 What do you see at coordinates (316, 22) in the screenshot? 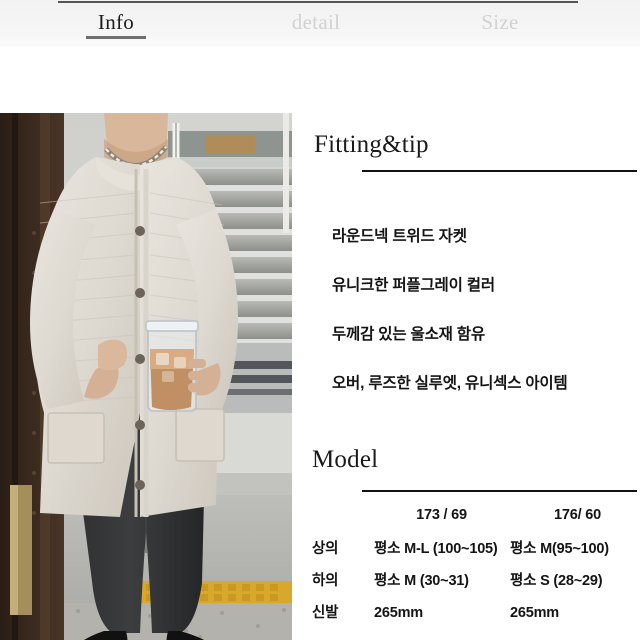
I see `tab-detail: detail` at bounding box center [316, 22].